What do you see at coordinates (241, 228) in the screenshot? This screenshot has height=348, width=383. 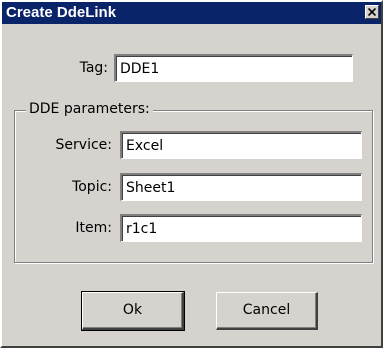 I see `item-field: r1c1` at bounding box center [241, 228].